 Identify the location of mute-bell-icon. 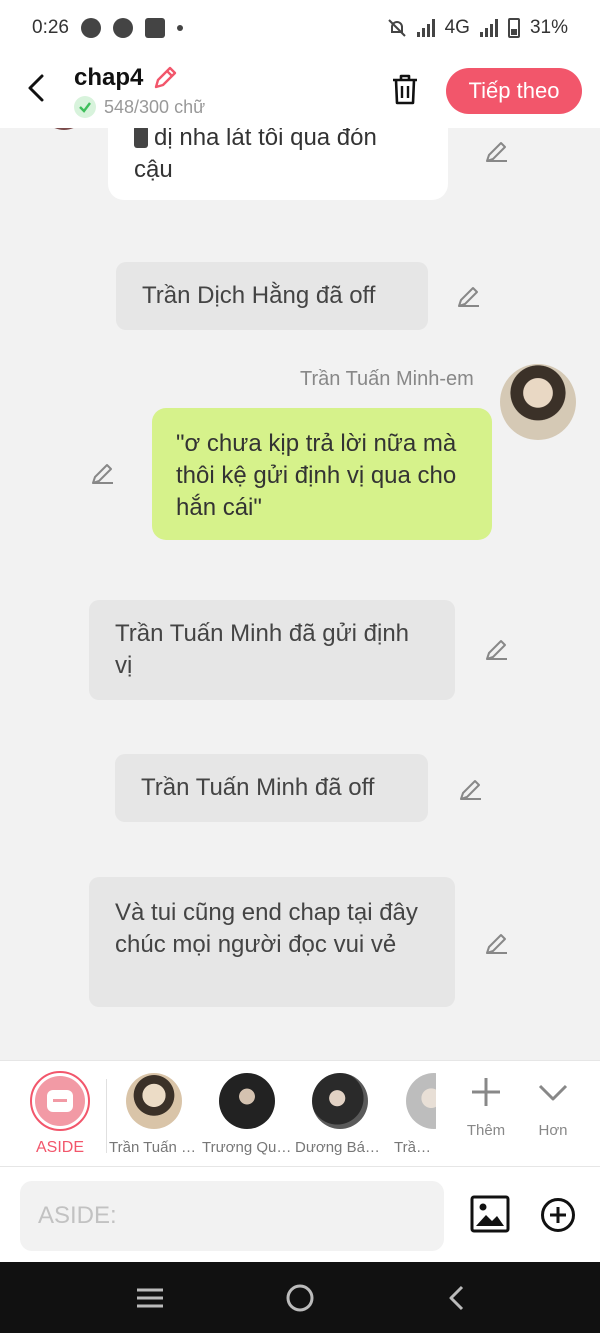
(396, 28).